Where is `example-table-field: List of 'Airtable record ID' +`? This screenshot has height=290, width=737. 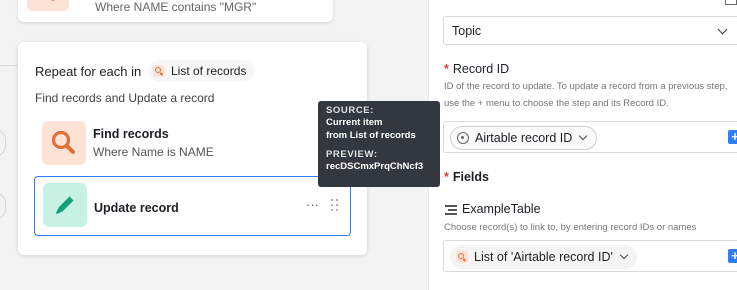
example-table-field: List of 'Airtable record ID' + is located at coordinates (590, 256).